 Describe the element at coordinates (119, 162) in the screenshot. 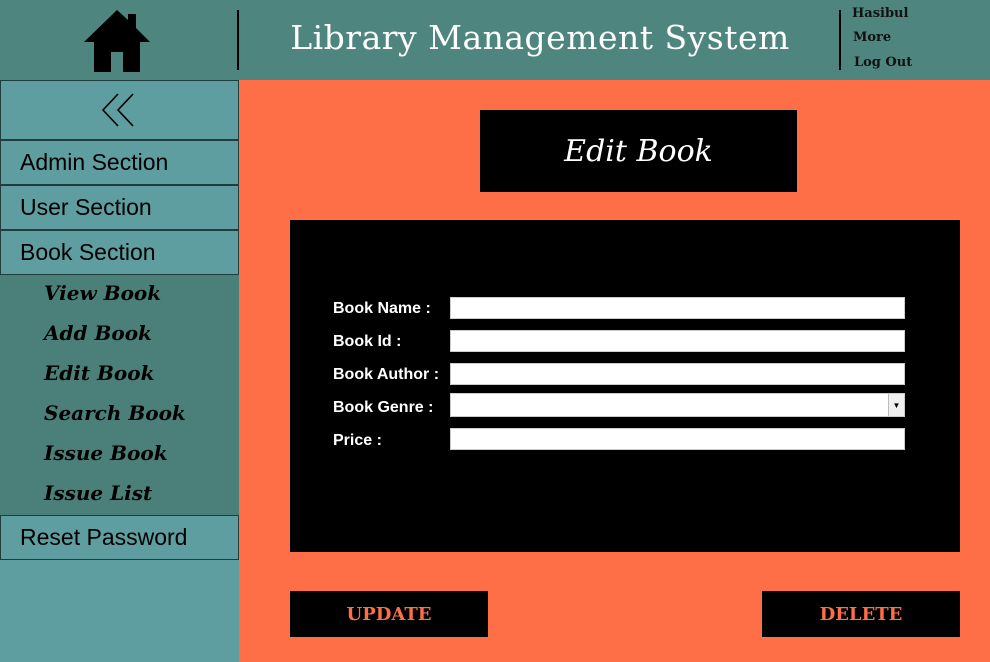

I see `sidebar-item-admin-section: Admin Section` at that location.